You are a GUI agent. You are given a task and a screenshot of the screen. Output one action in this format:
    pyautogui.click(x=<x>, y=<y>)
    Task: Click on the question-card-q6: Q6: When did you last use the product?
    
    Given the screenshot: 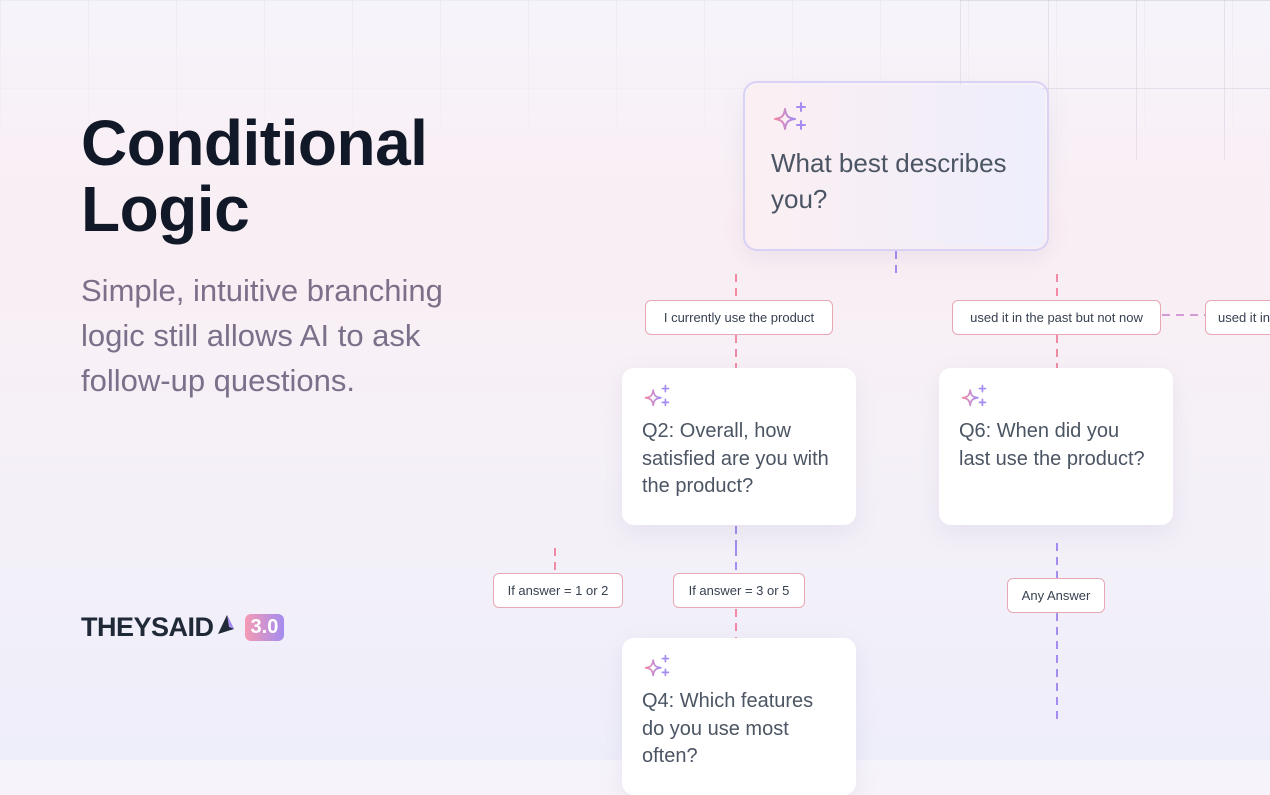 What is the action you would take?
    pyautogui.click(x=1056, y=446)
    